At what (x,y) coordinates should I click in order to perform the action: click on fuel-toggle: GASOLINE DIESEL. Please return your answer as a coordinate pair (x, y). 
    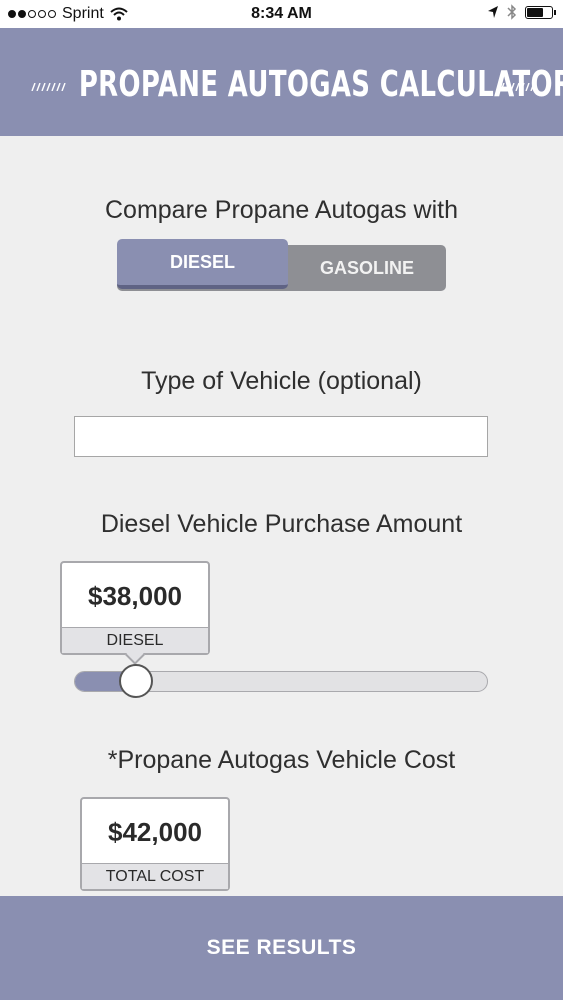
    Looking at the image, I should click on (281, 265).